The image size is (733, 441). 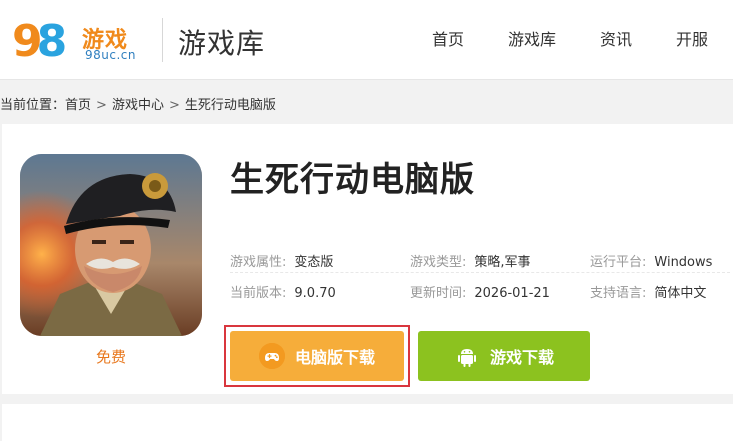 What do you see at coordinates (651, 262) in the screenshot?
I see `info-platform: 运行平台: Windows` at bounding box center [651, 262].